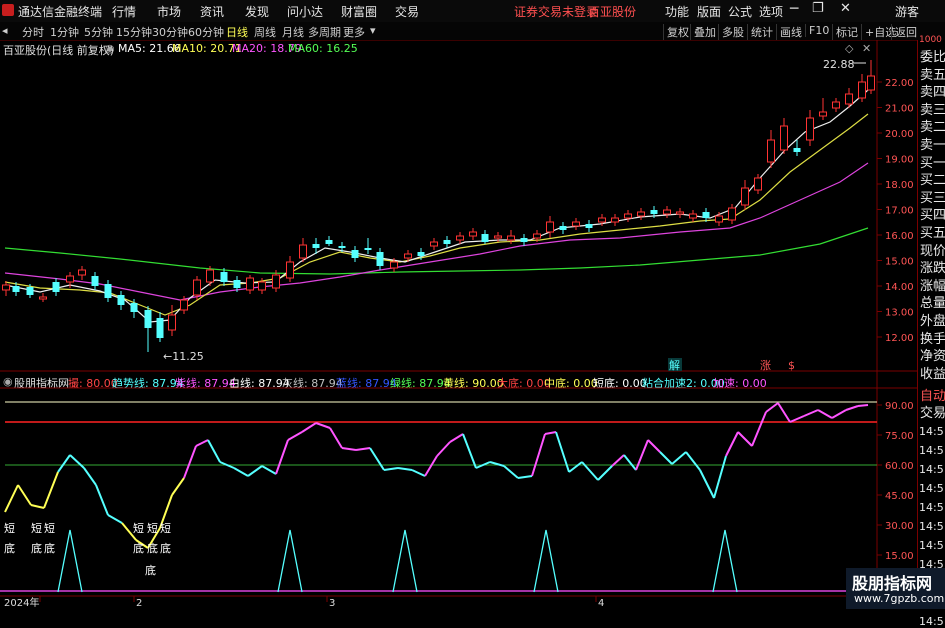 This screenshot has width=945, height=628. I want to click on watermark-logo: 股朋指标网 www.7gpzb.com, so click(895, 588).